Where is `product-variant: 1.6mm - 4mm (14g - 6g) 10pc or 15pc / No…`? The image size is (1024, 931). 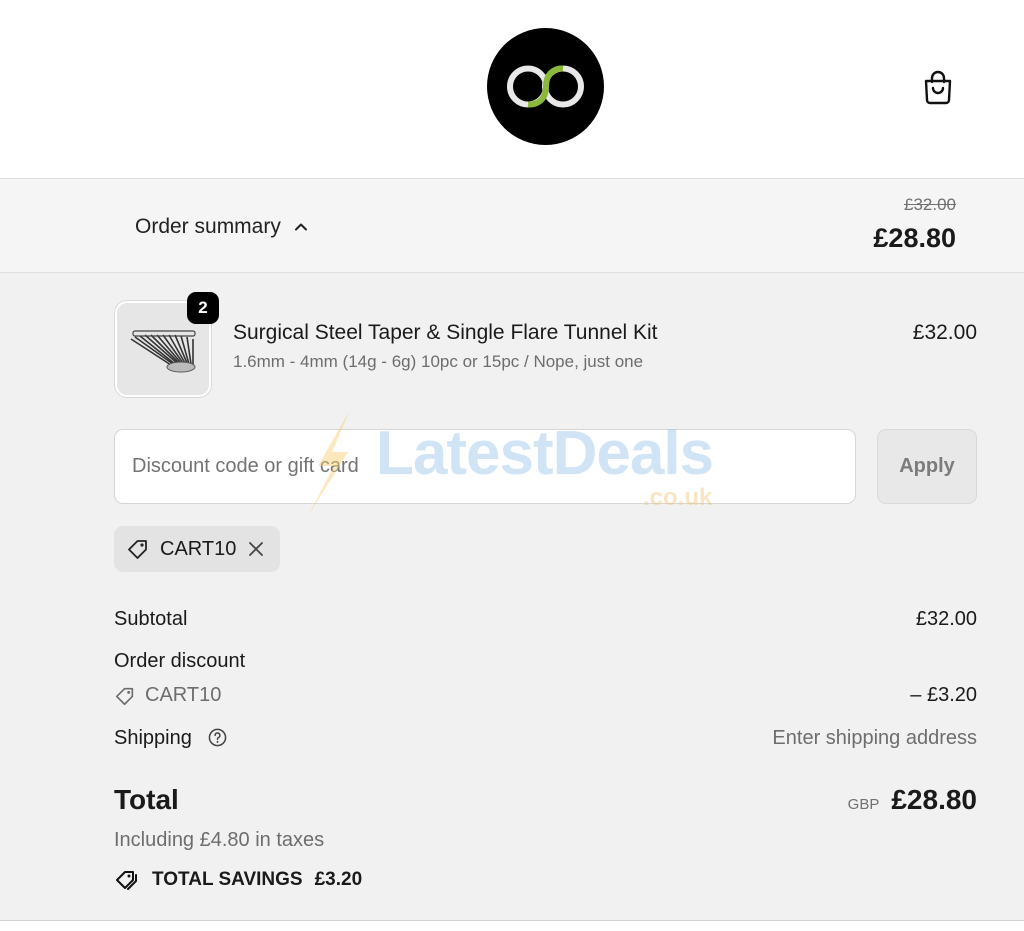
product-variant: 1.6mm - 4mm (14g - 6g) 10pc or 15pc / No… is located at coordinates (438, 361).